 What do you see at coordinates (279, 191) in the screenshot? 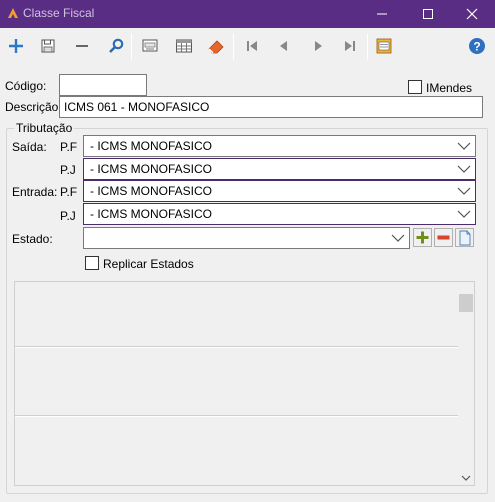
I see `entrada-pf-select: - ICMS MONOFASICO` at bounding box center [279, 191].